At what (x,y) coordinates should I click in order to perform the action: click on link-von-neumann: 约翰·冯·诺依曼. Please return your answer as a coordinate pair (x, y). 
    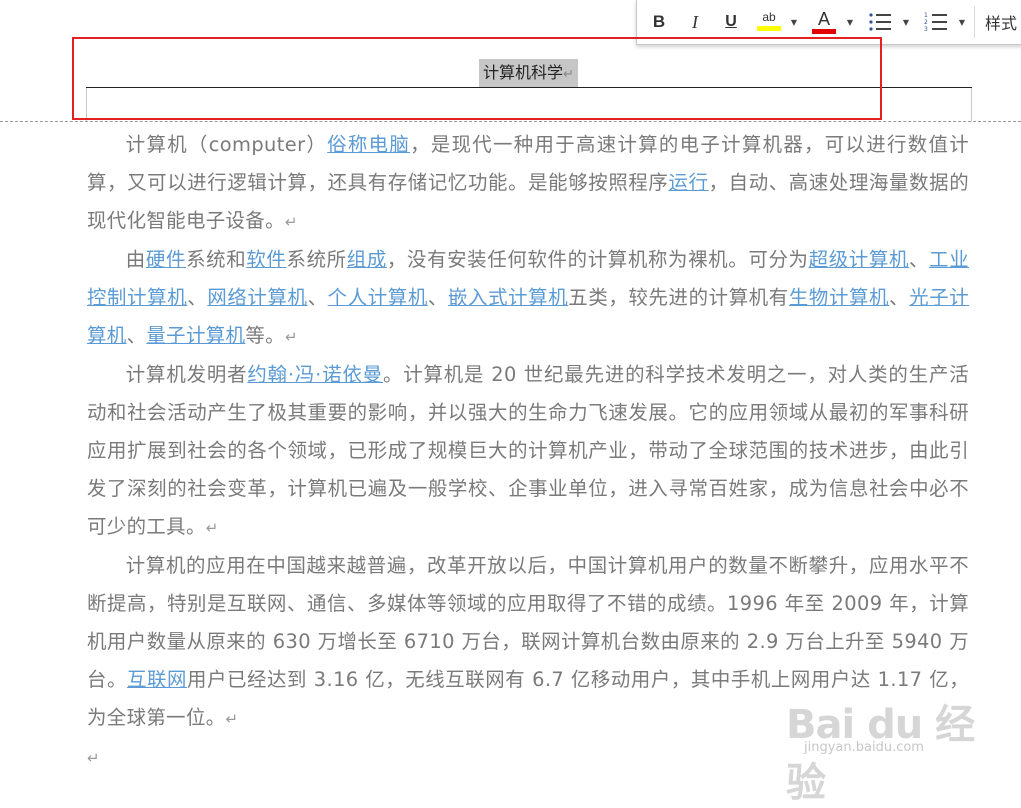
    Looking at the image, I should click on (315, 374).